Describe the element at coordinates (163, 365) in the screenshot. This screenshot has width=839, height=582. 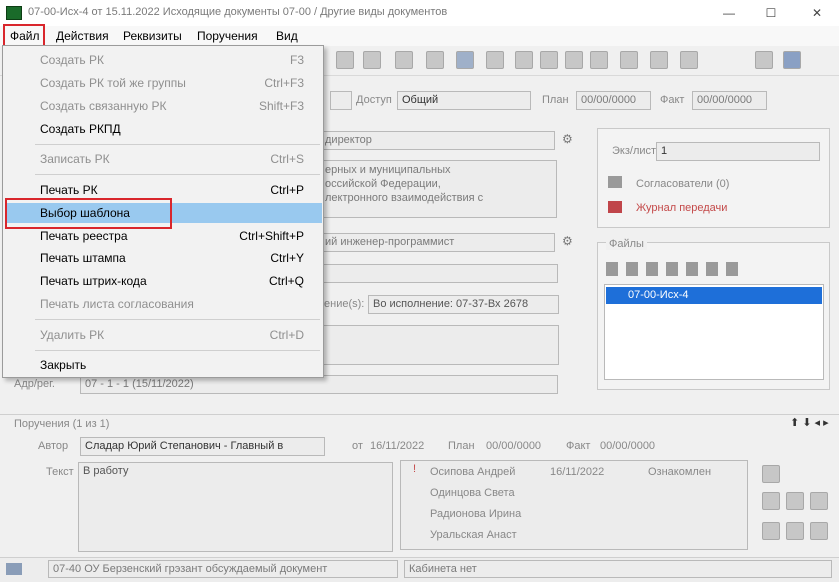
I see `menu-item-close: Закрыть` at that location.